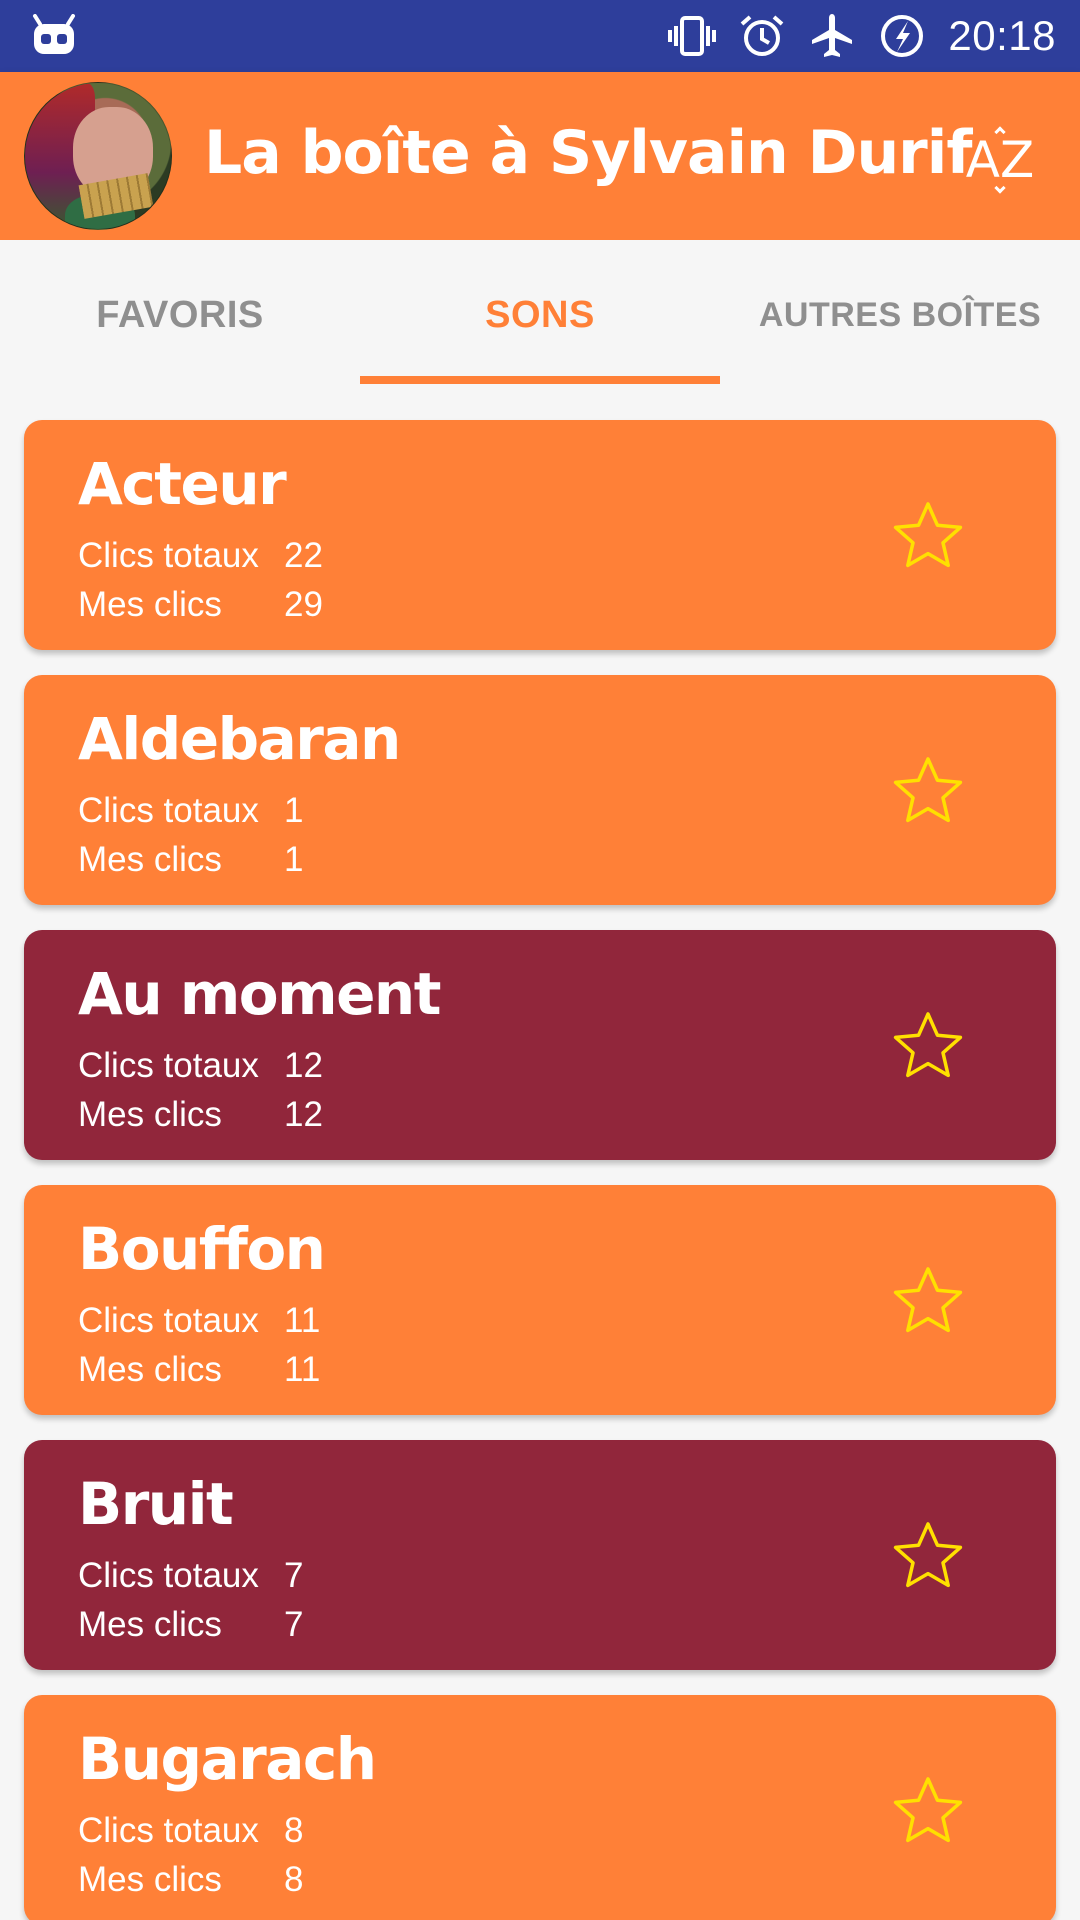 This screenshot has height=1920, width=1080. I want to click on sort-az-label: AZ, so click(1000, 160).